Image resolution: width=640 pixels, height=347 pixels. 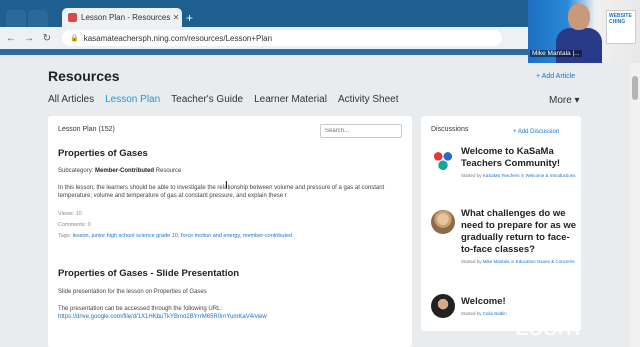 I want to click on active-tab: Lesson Plan - Resources - KaSaM... ✕, so click(x=122, y=17).